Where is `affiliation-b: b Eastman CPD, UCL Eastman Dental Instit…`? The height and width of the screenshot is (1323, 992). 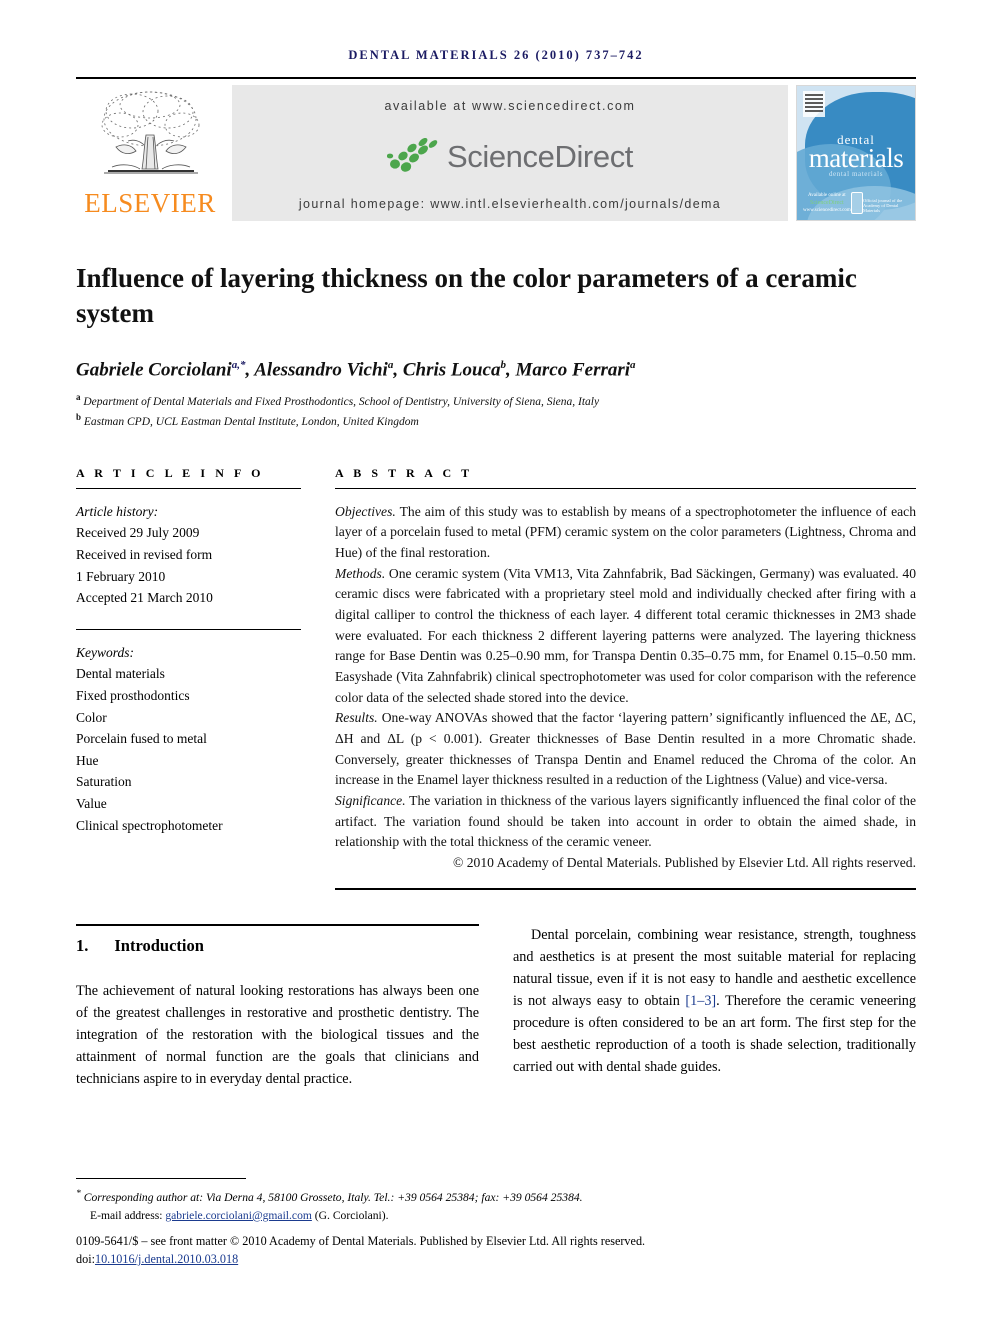
affiliation-b: b Eastman CPD, UCL Eastman Dental Instit… is located at coordinates (496, 421).